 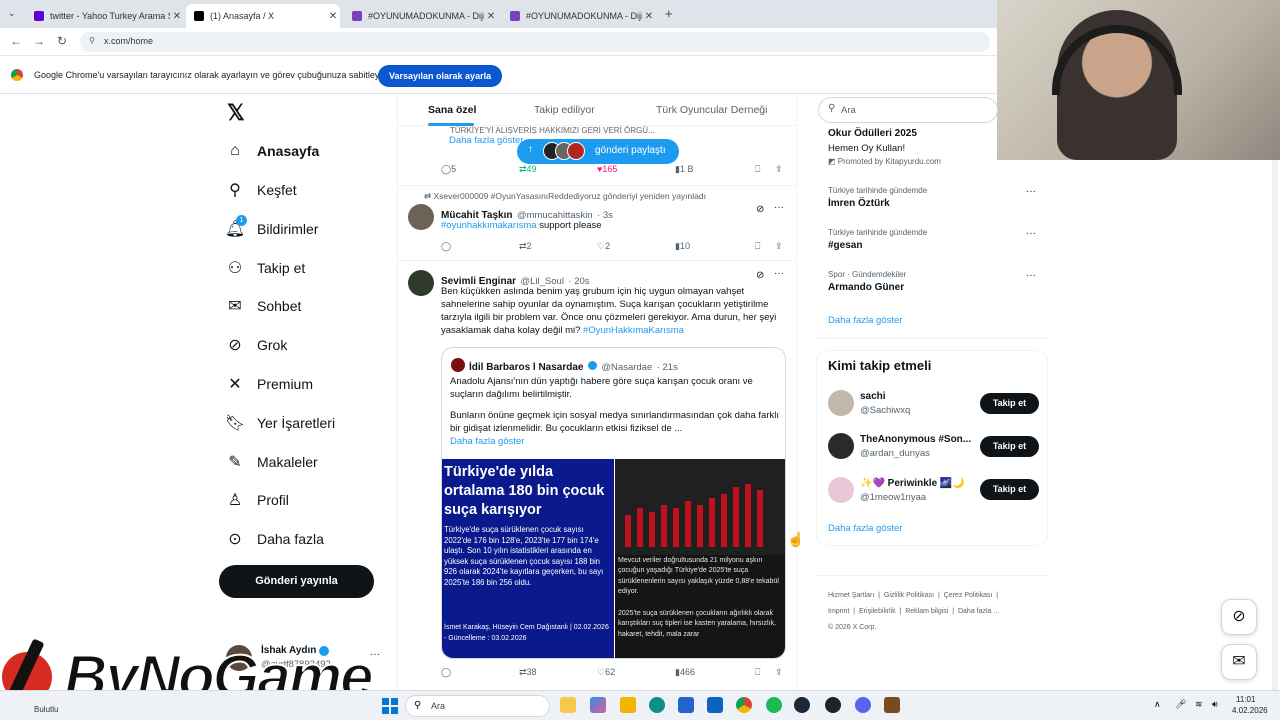 What do you see at coordinates (1239, 617) in the screenshot?
I see `grok-float-button: ⊘` at bounding box center [1239, 617].